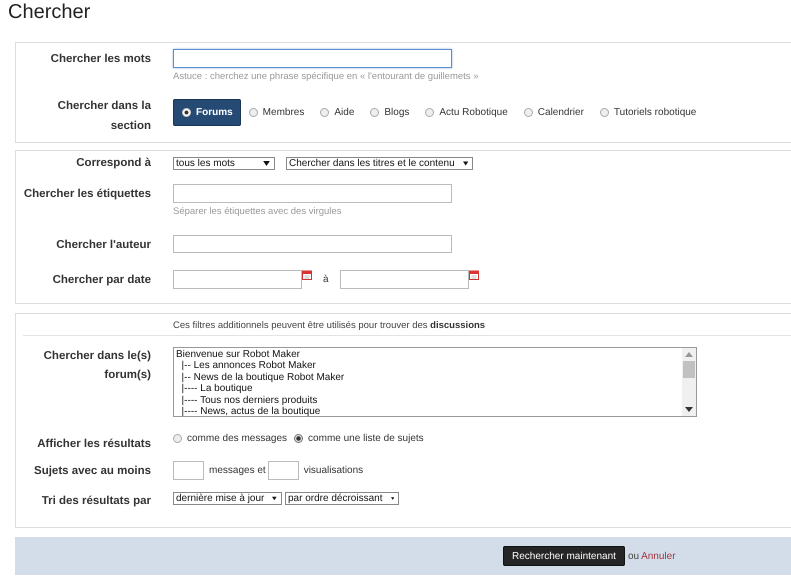 This screenshot has height=579, width=791. I want to click on list-item: Bienvenue sur Robot Maker, so click(428, 354).